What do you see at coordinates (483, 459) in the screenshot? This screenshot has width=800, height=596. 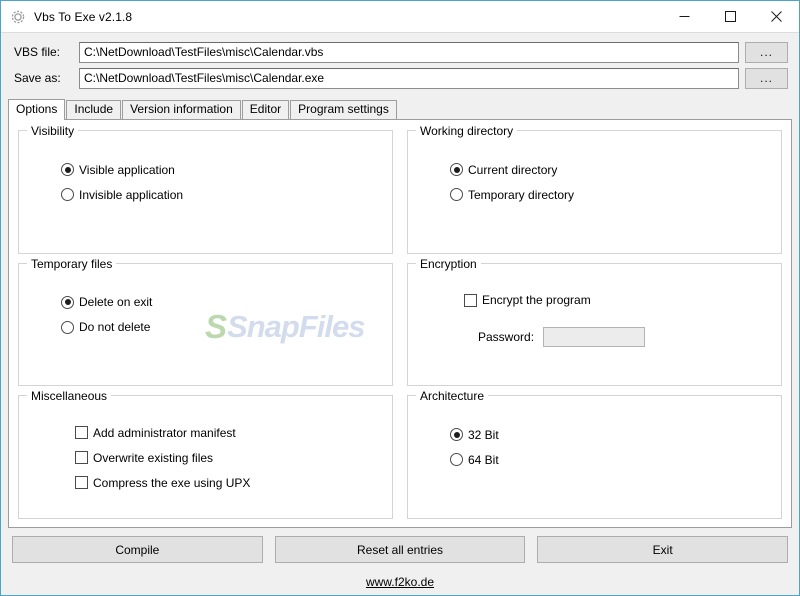 I see `radio-64-bit-label: 64 Bit` at bounding box center [483, 459].